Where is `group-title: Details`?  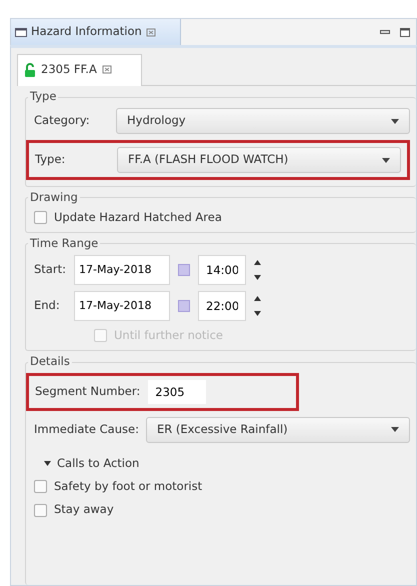 group-title: Details is located at coordinates (50, 362).